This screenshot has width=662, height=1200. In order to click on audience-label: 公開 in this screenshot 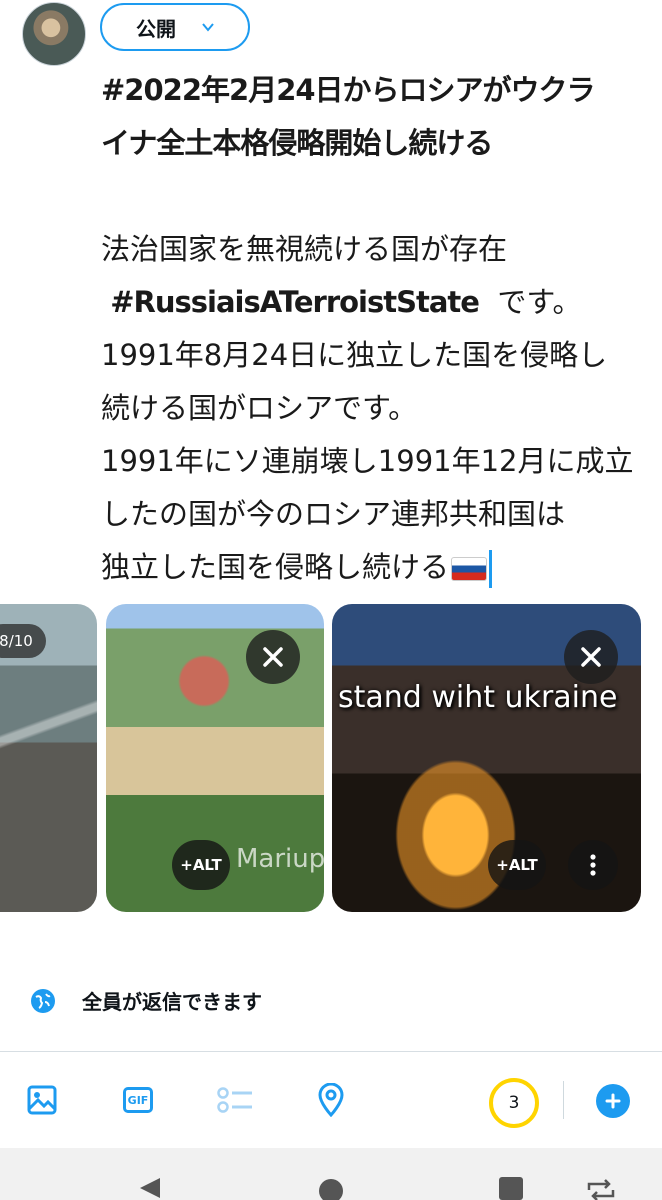, I will do `click(156, 28)`.